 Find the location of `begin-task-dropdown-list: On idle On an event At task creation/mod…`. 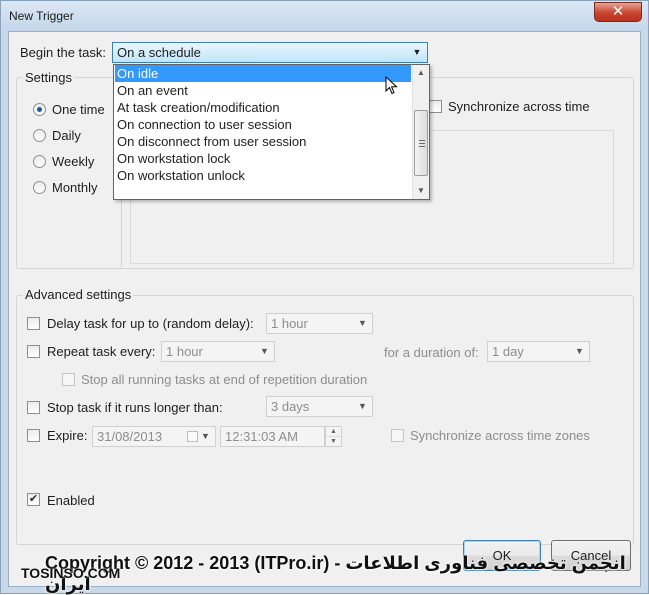

begin-task-dropdown-list: On idle On an event At task creation/mod… is located at coordinates (271, 132).